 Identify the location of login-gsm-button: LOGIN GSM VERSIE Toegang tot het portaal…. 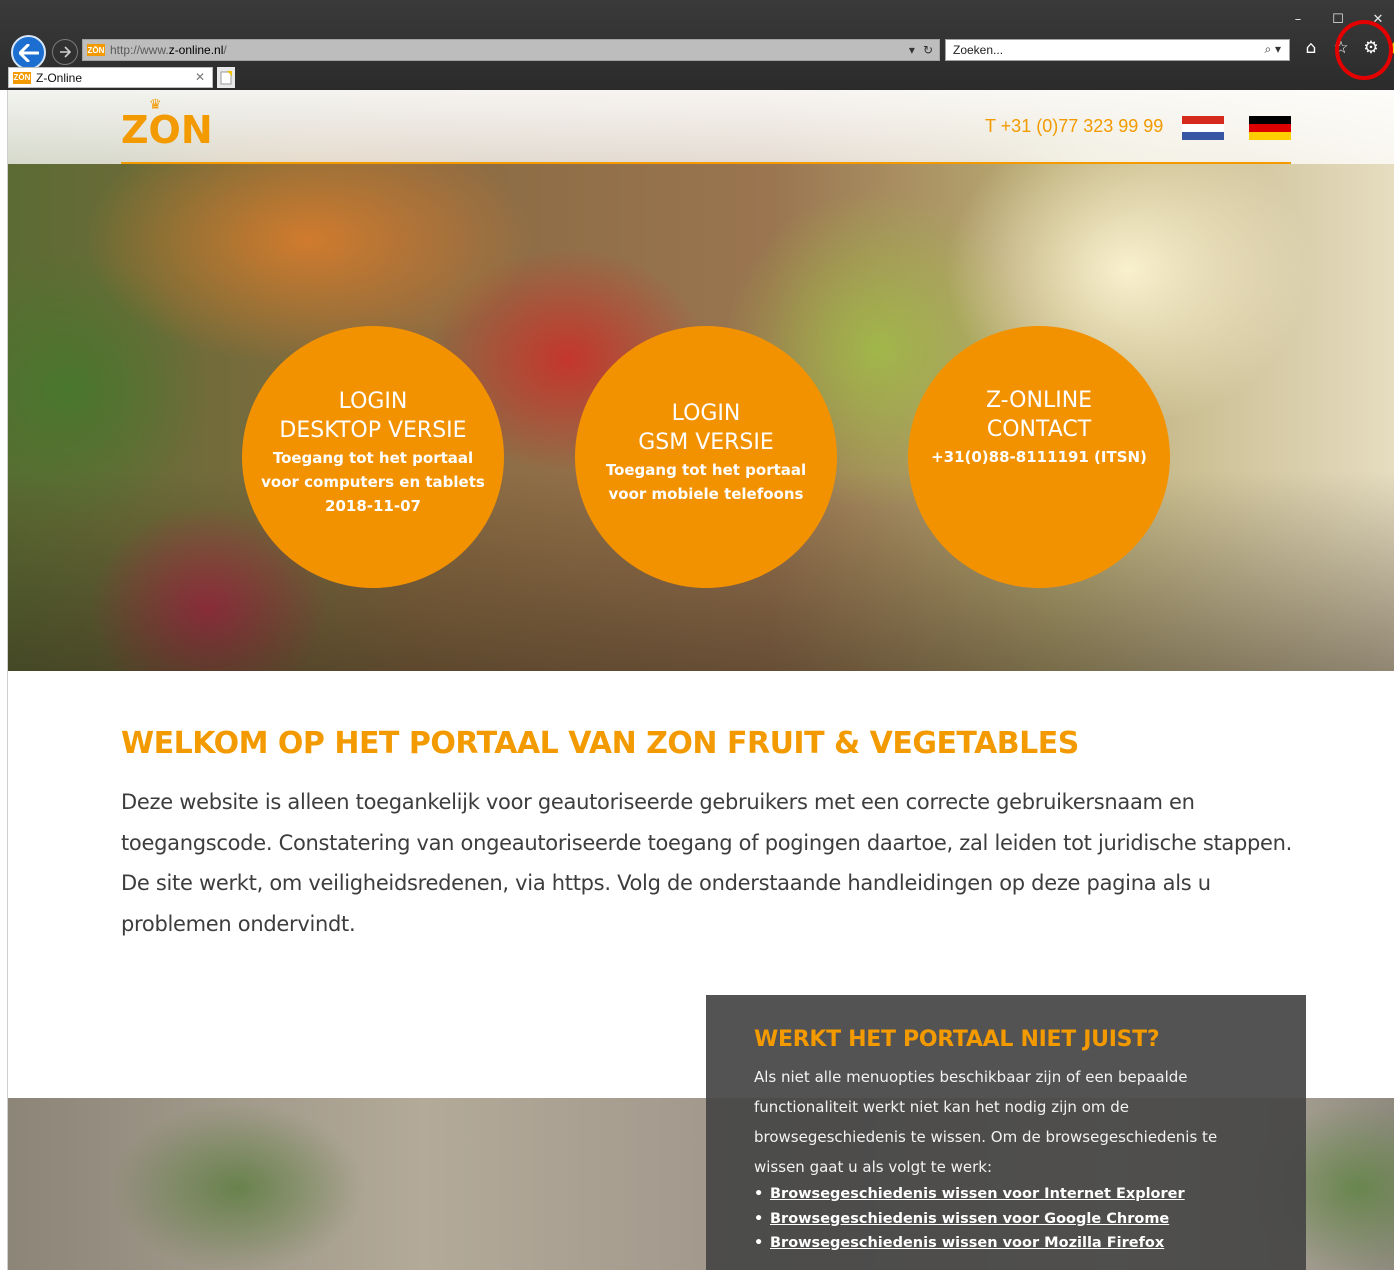
(706, 457).